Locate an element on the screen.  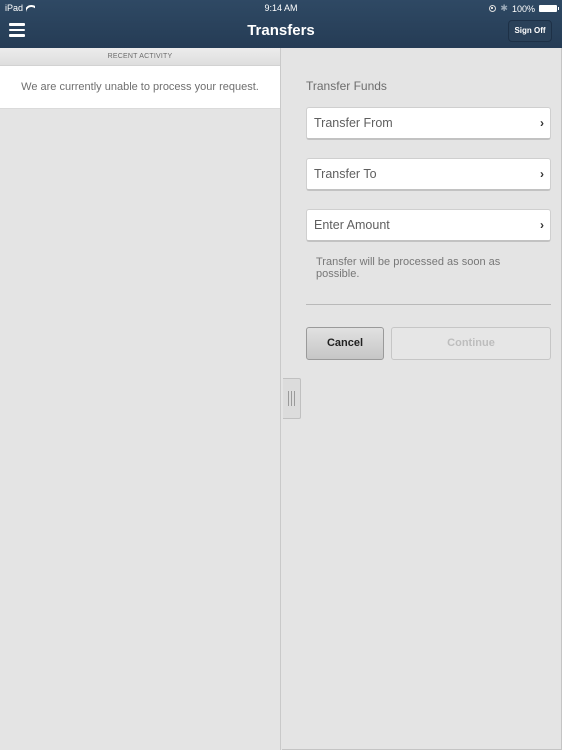
cancel-button: Cancel is located at coordinates (345, 343).